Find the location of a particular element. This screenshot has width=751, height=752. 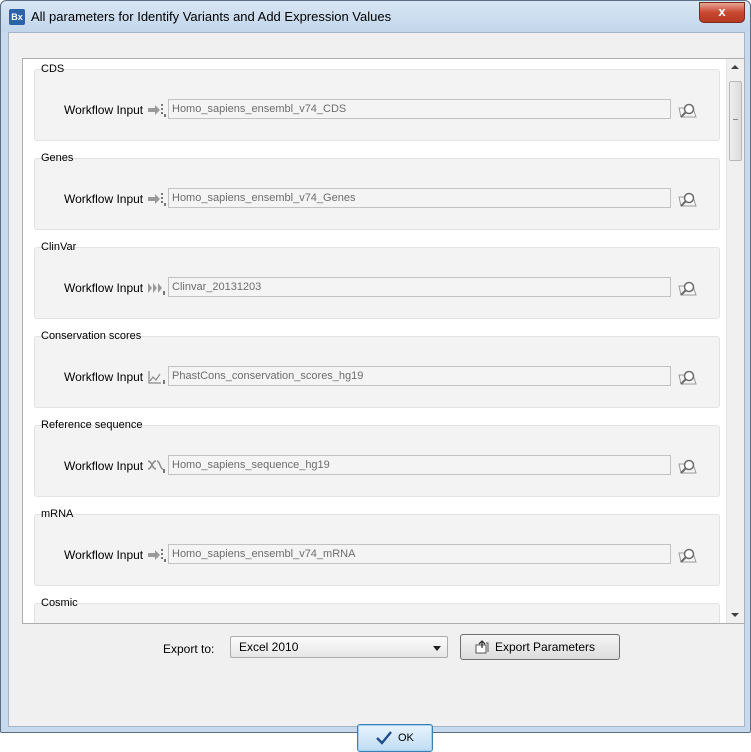

export-format-select: Excel 2010 is located at coordinates (339, 647).